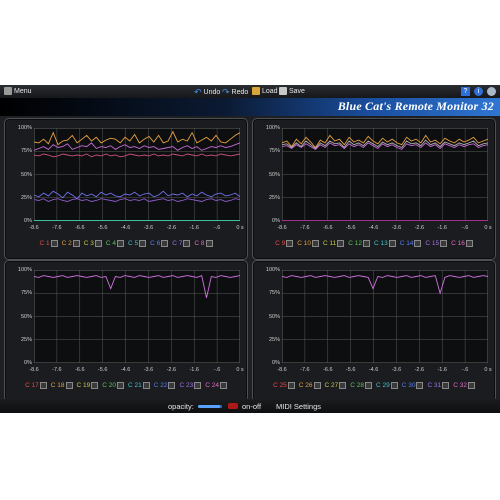  What do you see at coordinates (135, 385) in the screenshot?
I see `channel-label: C 21` at bounding box center [135, 385].